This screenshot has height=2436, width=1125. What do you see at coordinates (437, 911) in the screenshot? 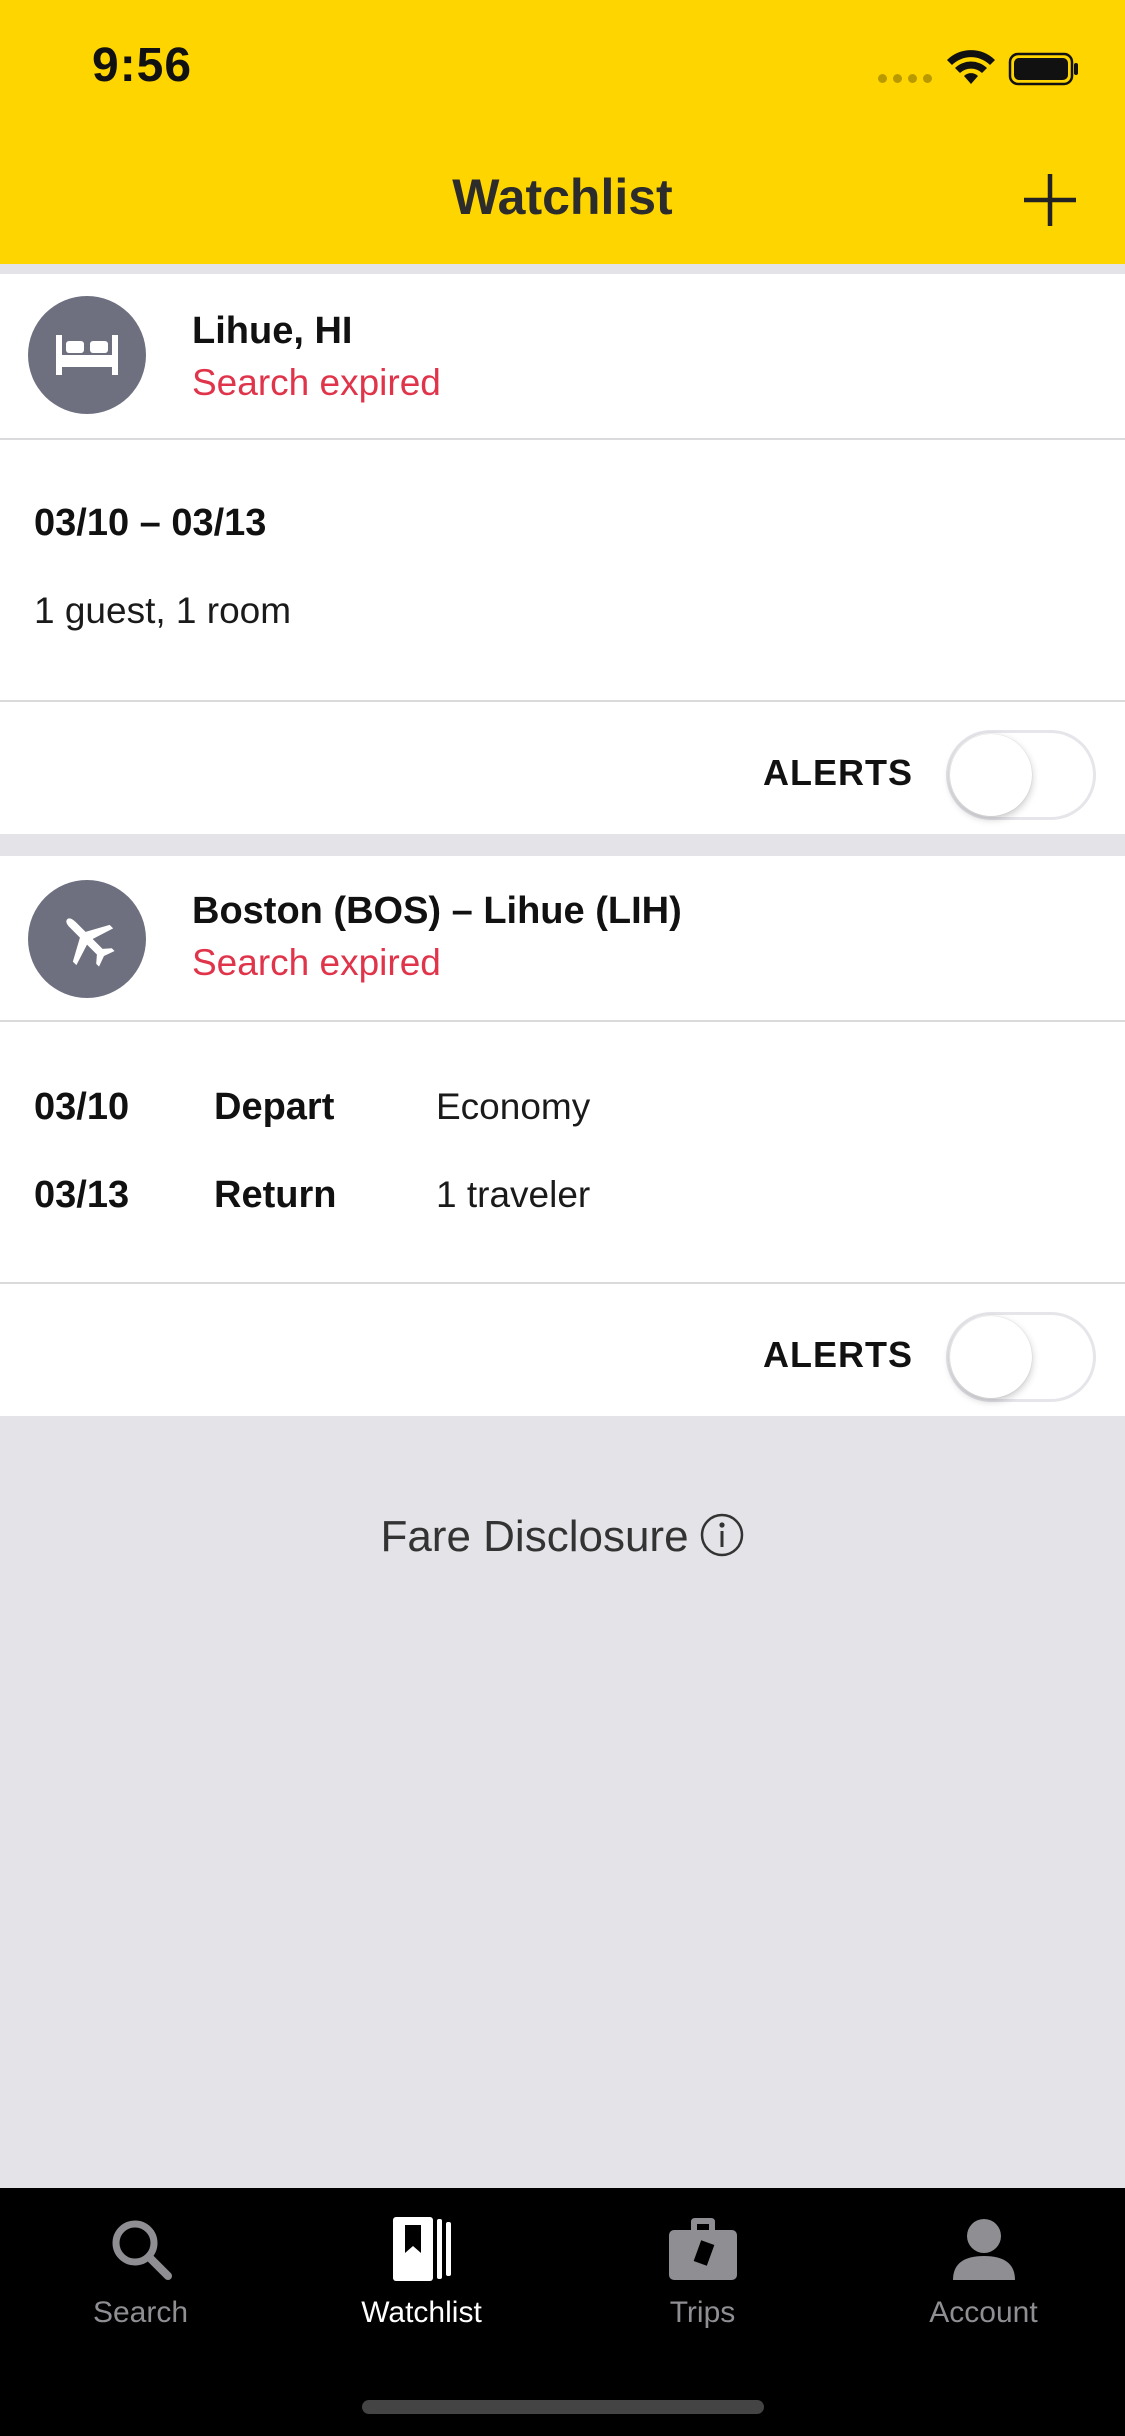
I see `flight-title: Boston (BOS) – Lihue (LIH)` at bounding box center [437, 911].